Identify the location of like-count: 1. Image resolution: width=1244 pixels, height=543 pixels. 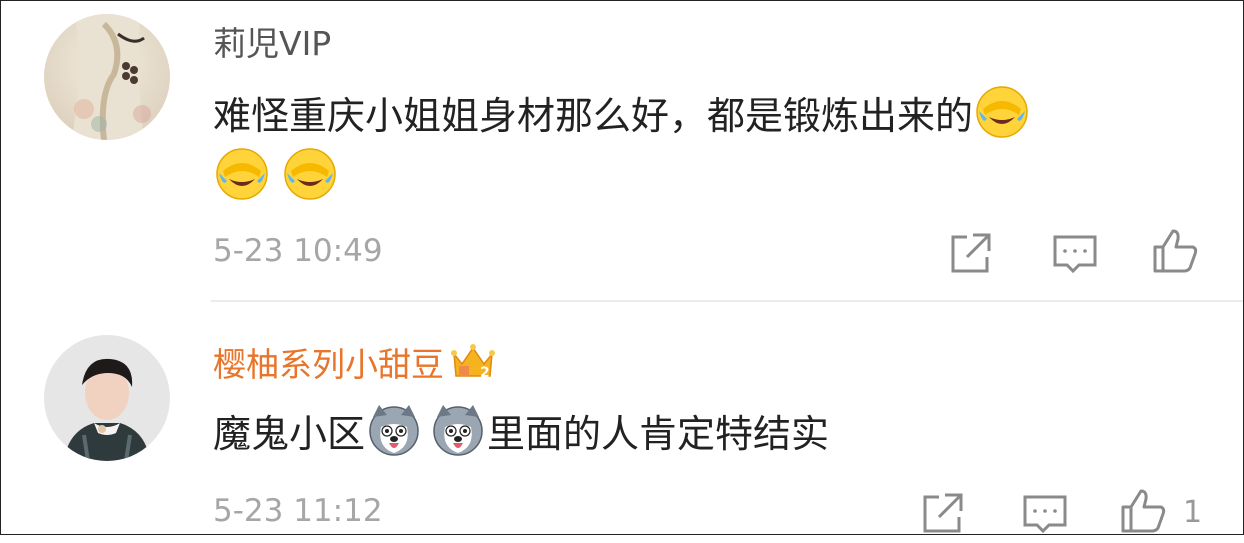
(1193, 512).